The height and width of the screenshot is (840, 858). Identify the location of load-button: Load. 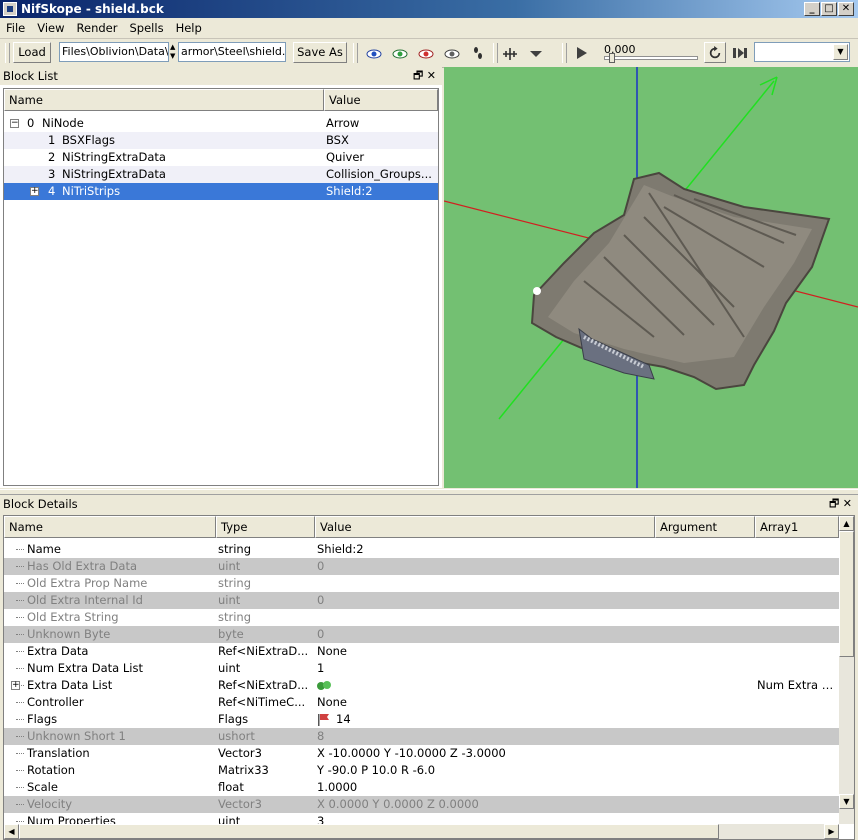
(32, 52).